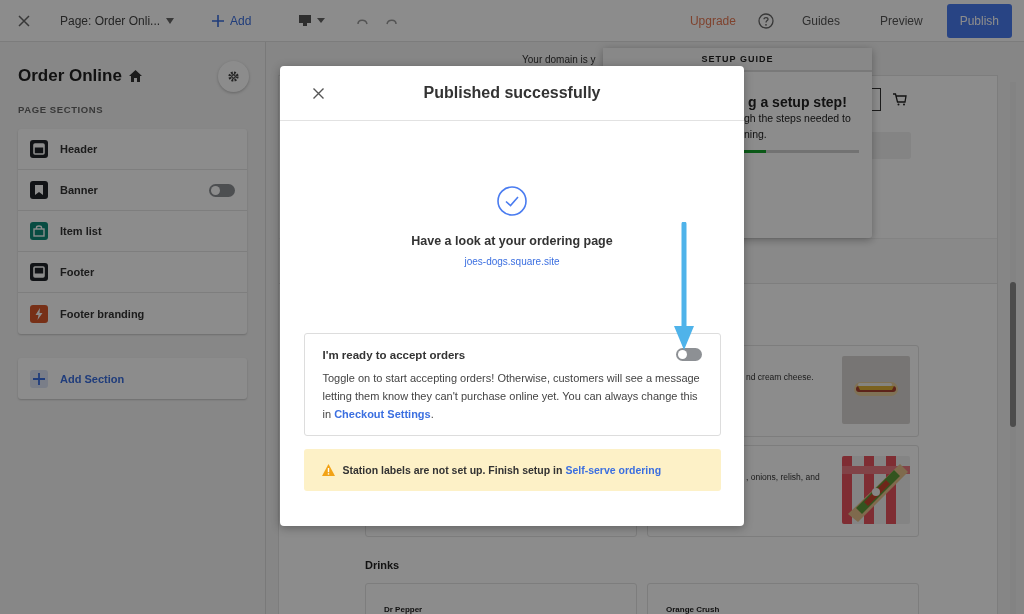 Image resolution: width=1024 pixels, height=614 pixels. Describe the element at coordinates (39, 231) in the screenshot. I see `bag-icon` at that location.